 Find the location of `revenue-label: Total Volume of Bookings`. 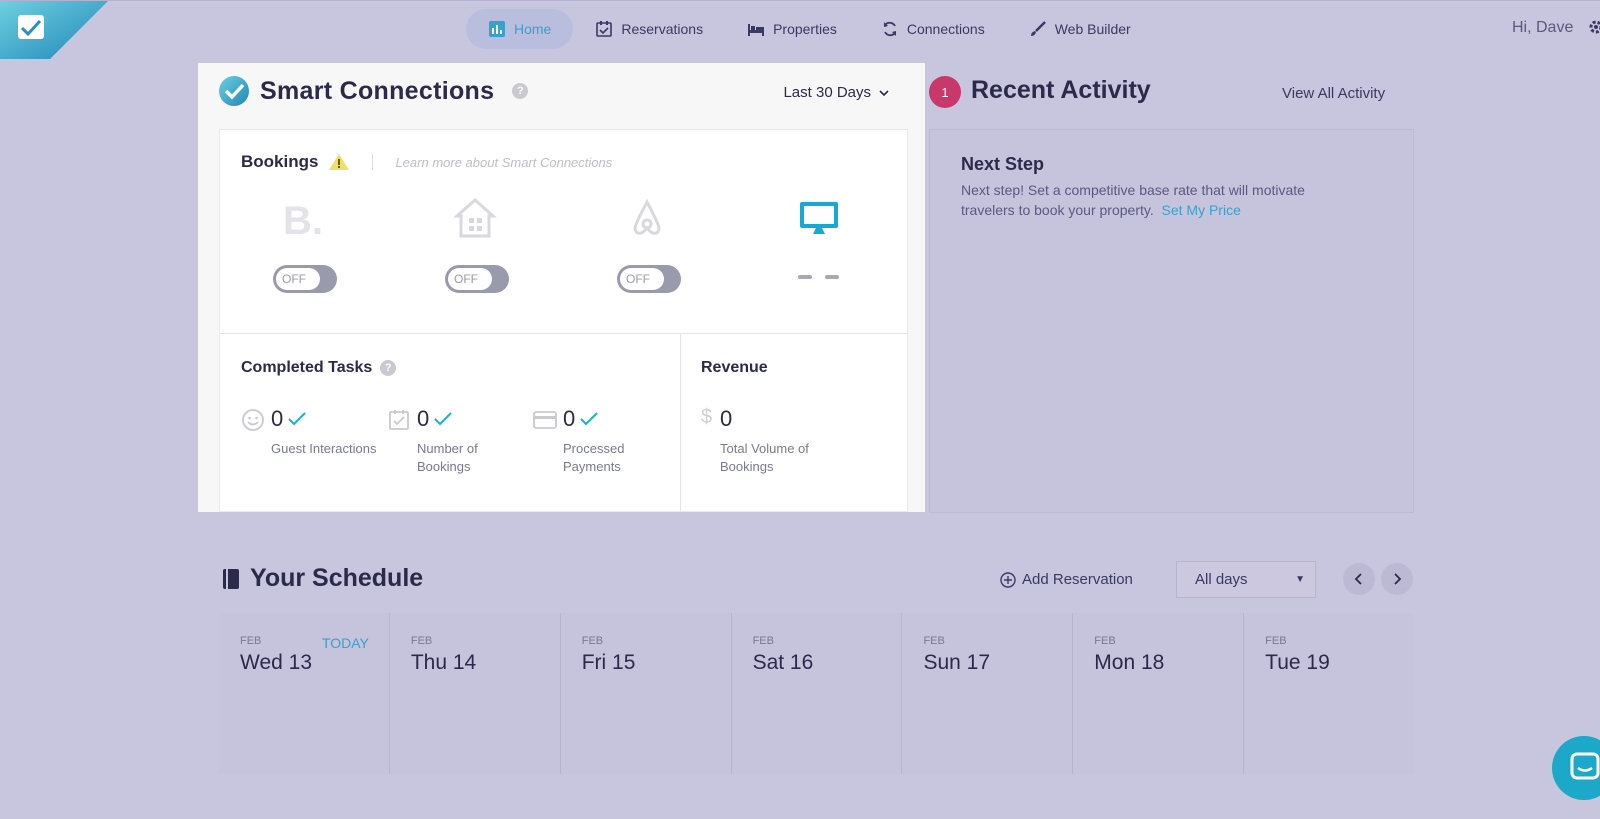

revenue-label: Total Volume of Bookings is located at coordinates (764, 457).